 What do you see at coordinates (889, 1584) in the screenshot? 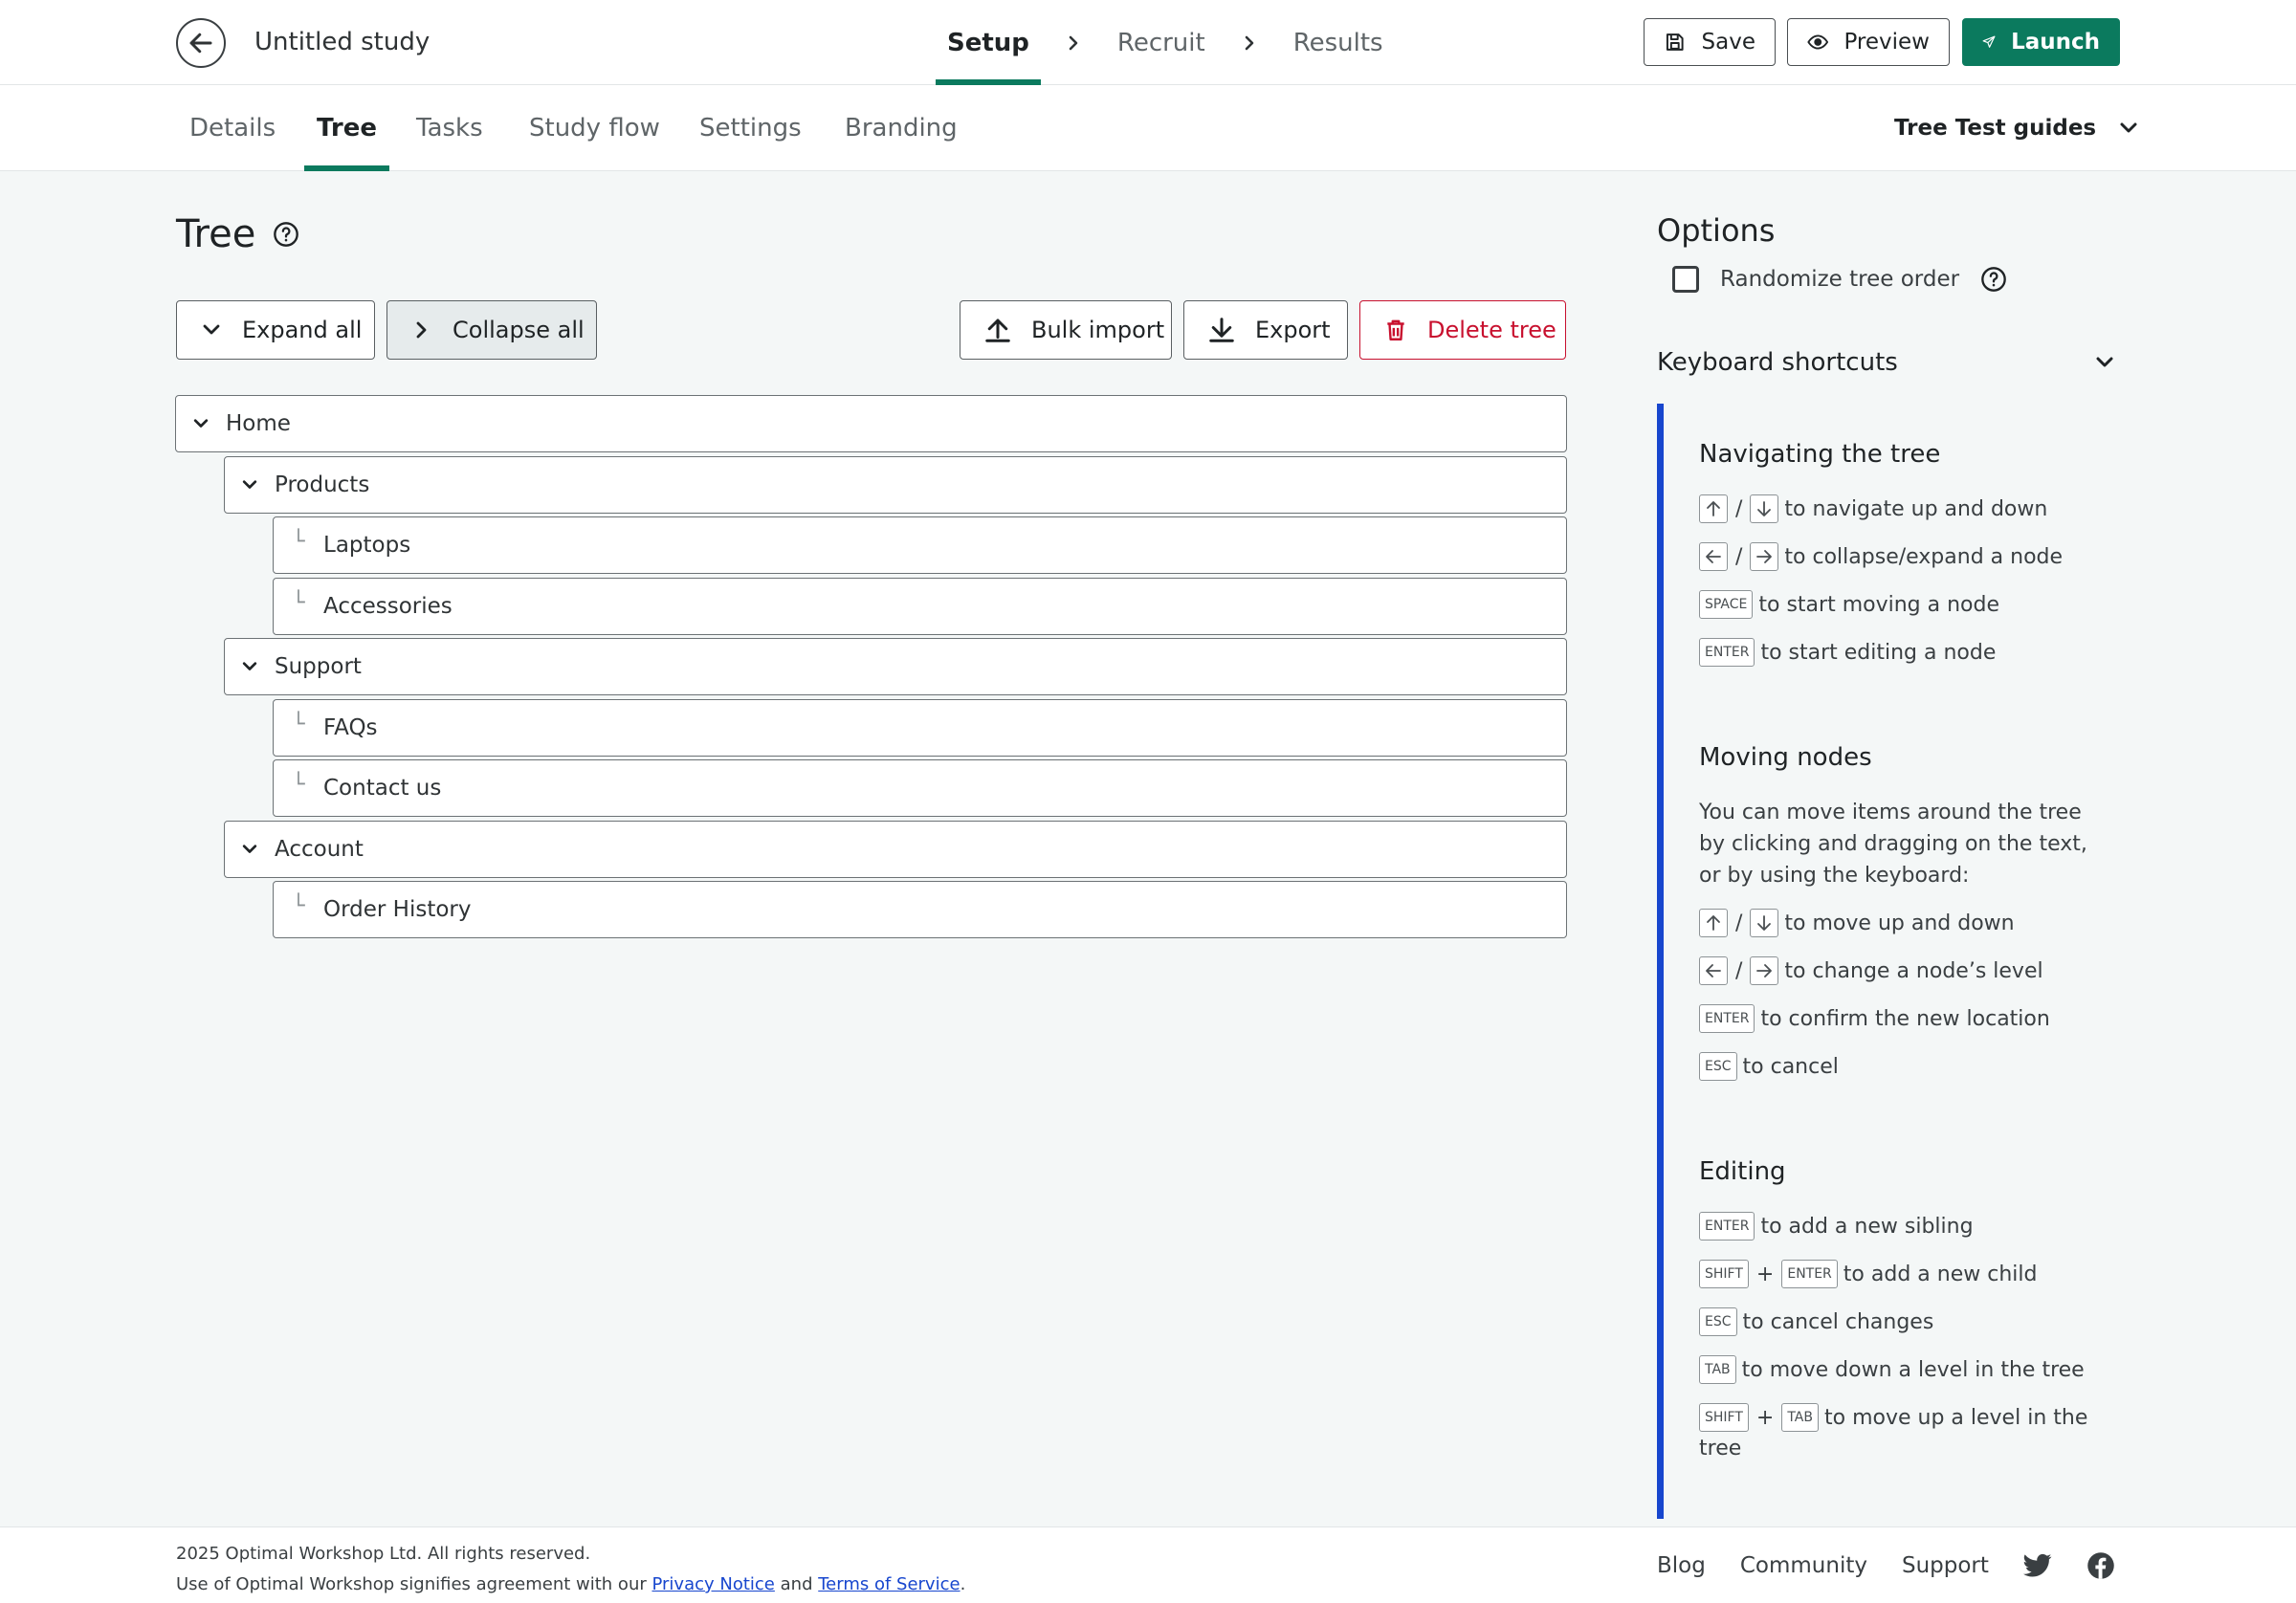
I see `terms-of-service-link: Terms of Service` at bounding box center [889, 1584].